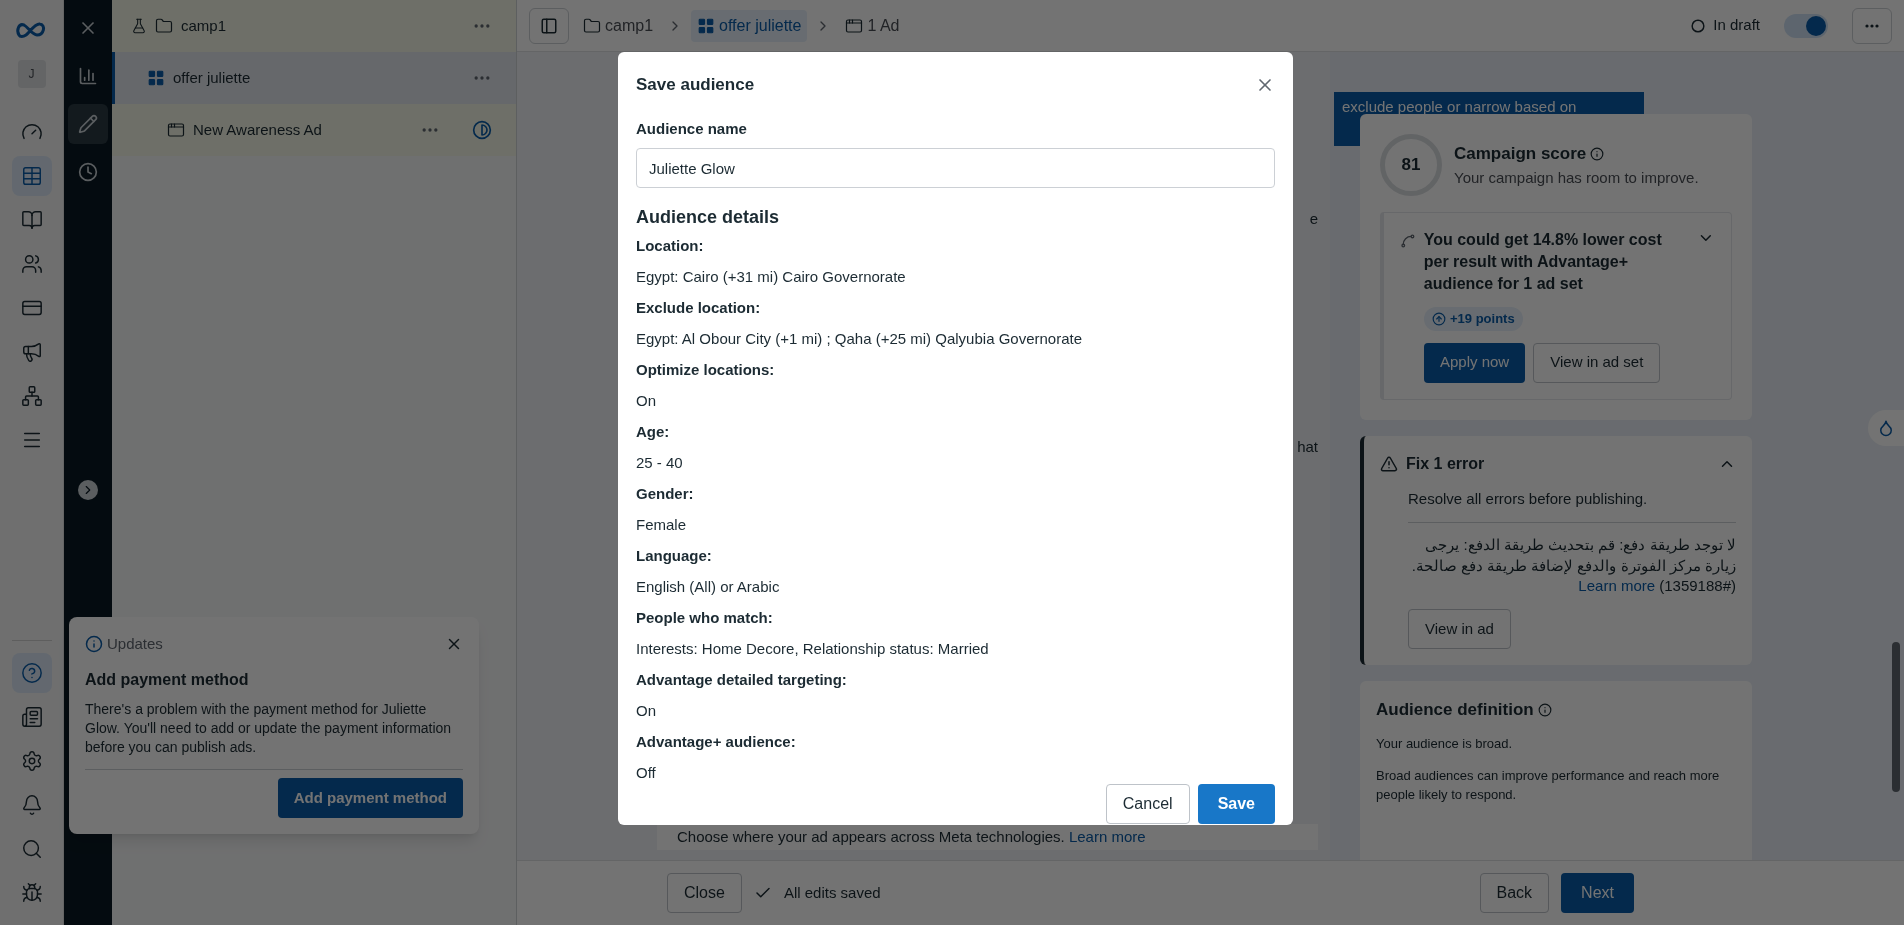  Describe the element at coordinates (1389, 463) in the screenshot. I see `warning-icon` at that location.